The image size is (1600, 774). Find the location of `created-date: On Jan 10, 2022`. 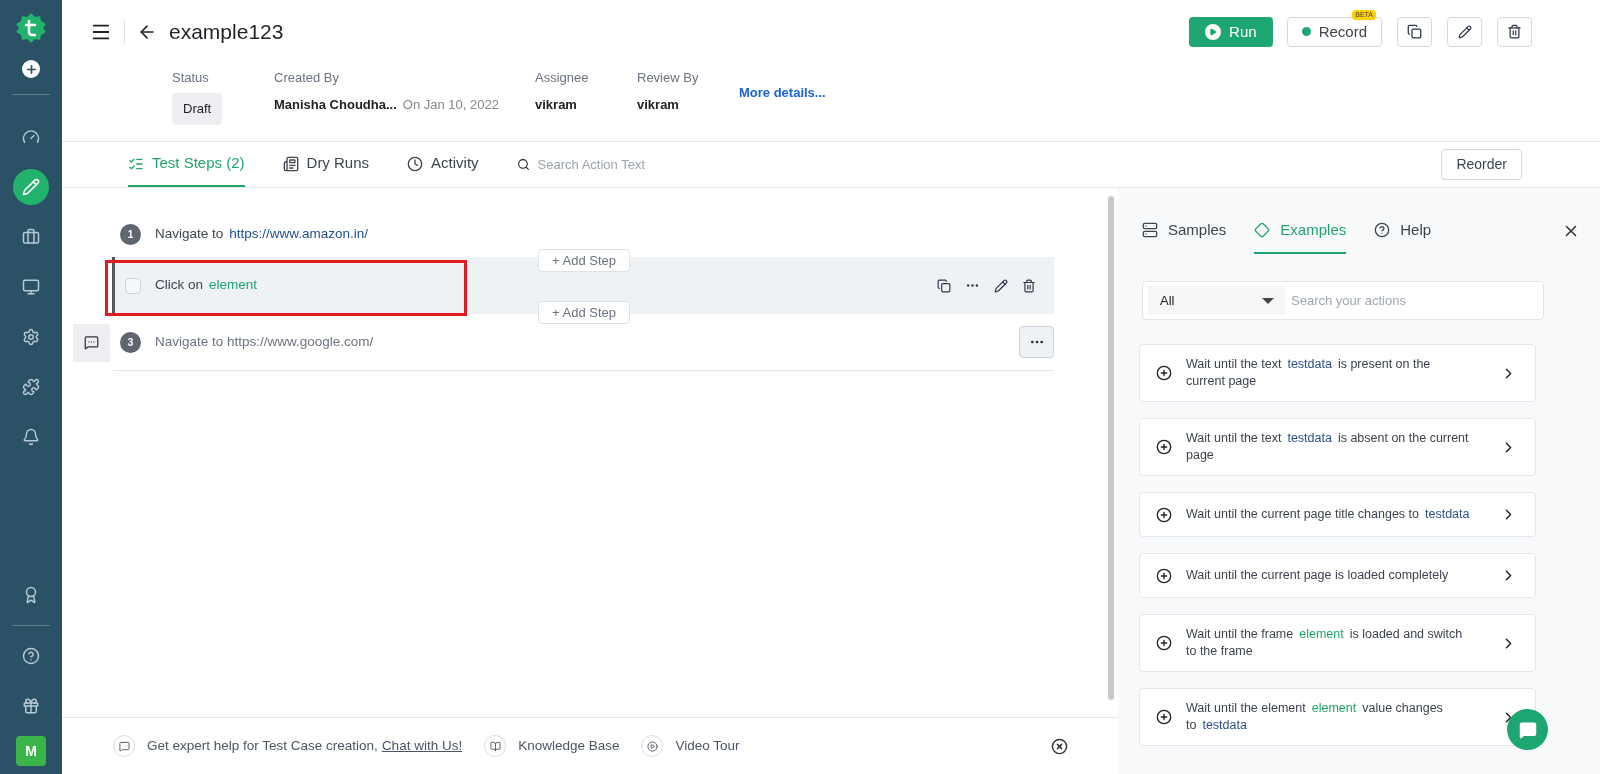

created-date: On Jan 10, 2022 is located at coordinates (450, 105).